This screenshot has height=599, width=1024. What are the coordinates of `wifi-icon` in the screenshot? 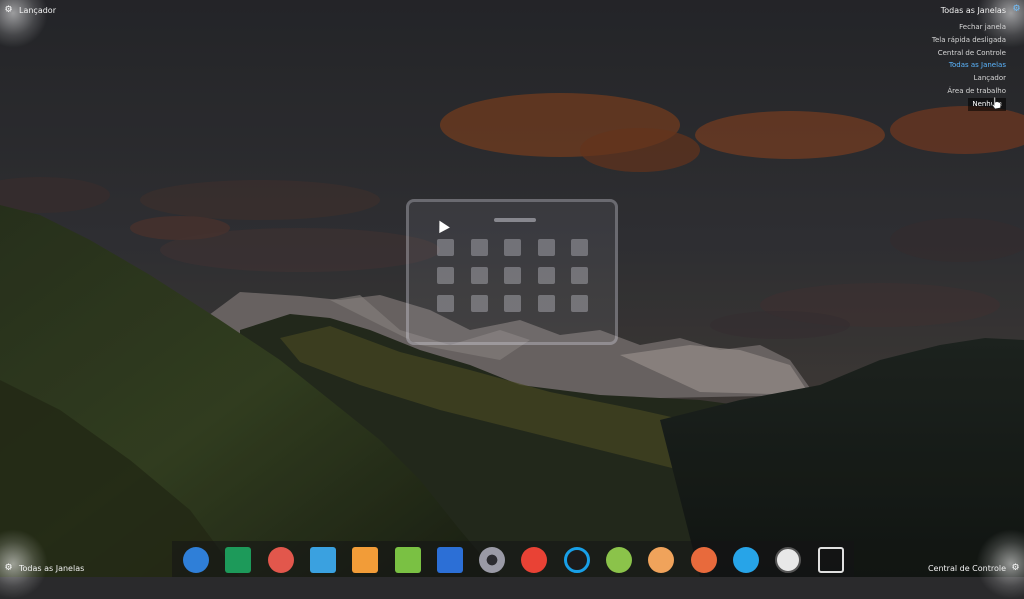 It's located at (745, 560).